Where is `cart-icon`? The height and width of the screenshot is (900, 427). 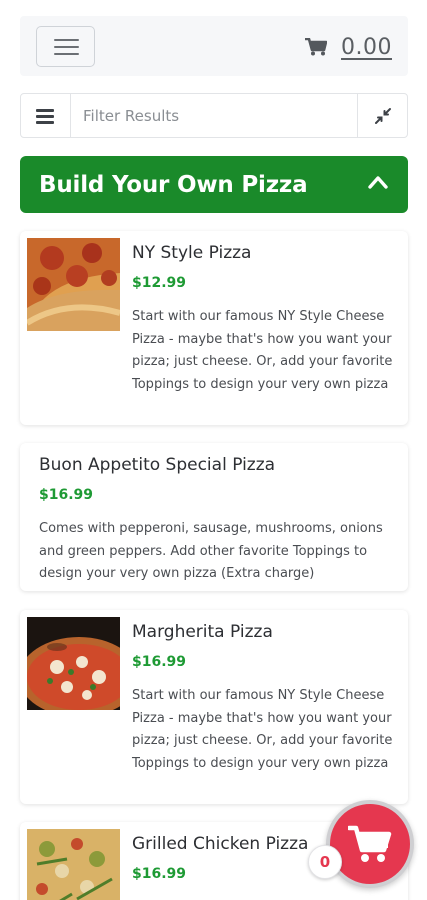 cart-icon is located at coordinates (316, 47).